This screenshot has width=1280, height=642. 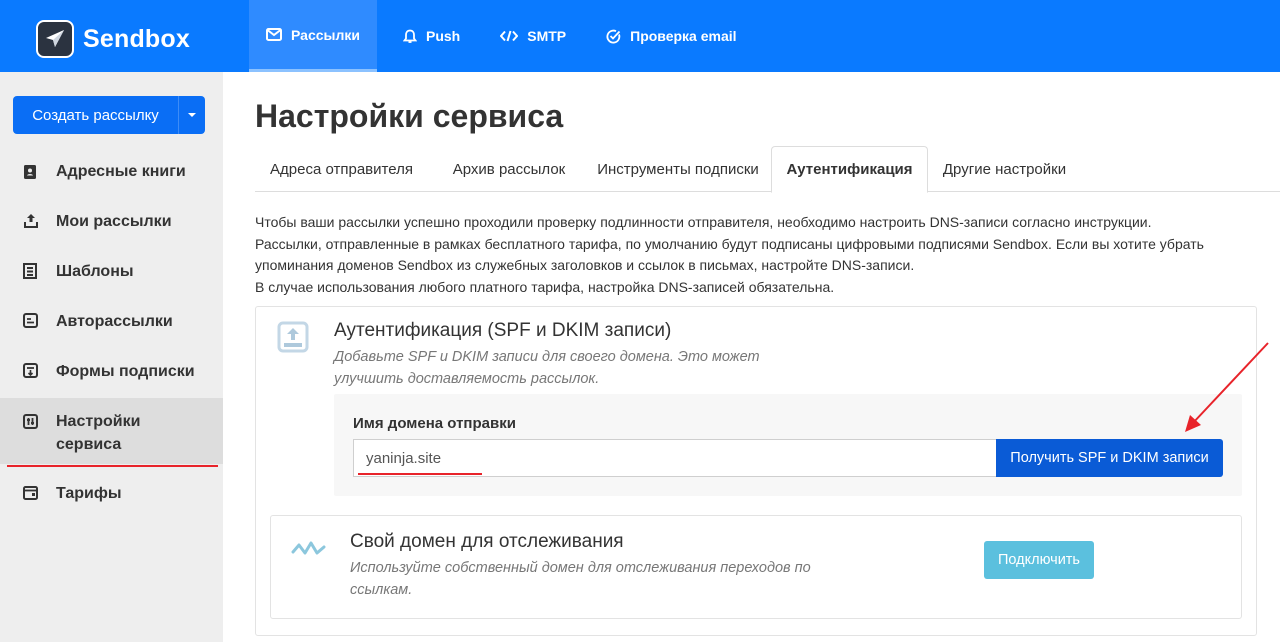 I want to click on nav-smtp: SMTP, so click(x=527, y=36).